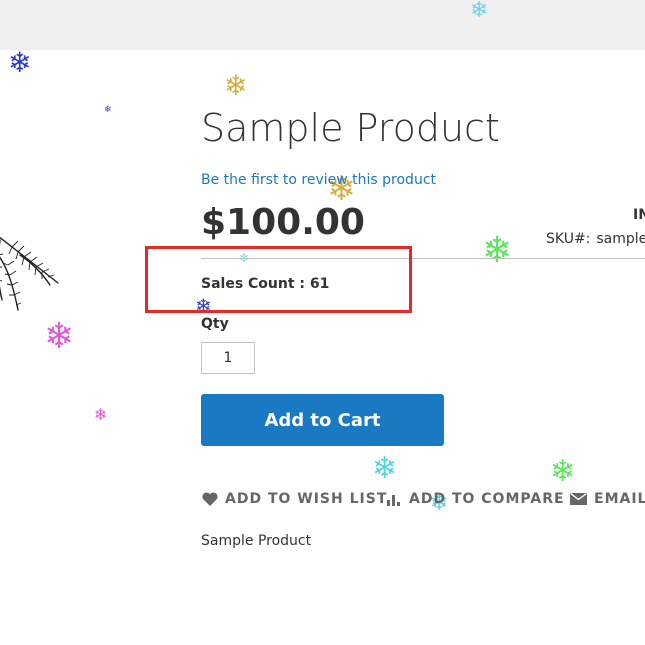  What do you see at coordinates (228, 358) in the screenshot?
I see `qty-input` at bounding box center [228, 358].